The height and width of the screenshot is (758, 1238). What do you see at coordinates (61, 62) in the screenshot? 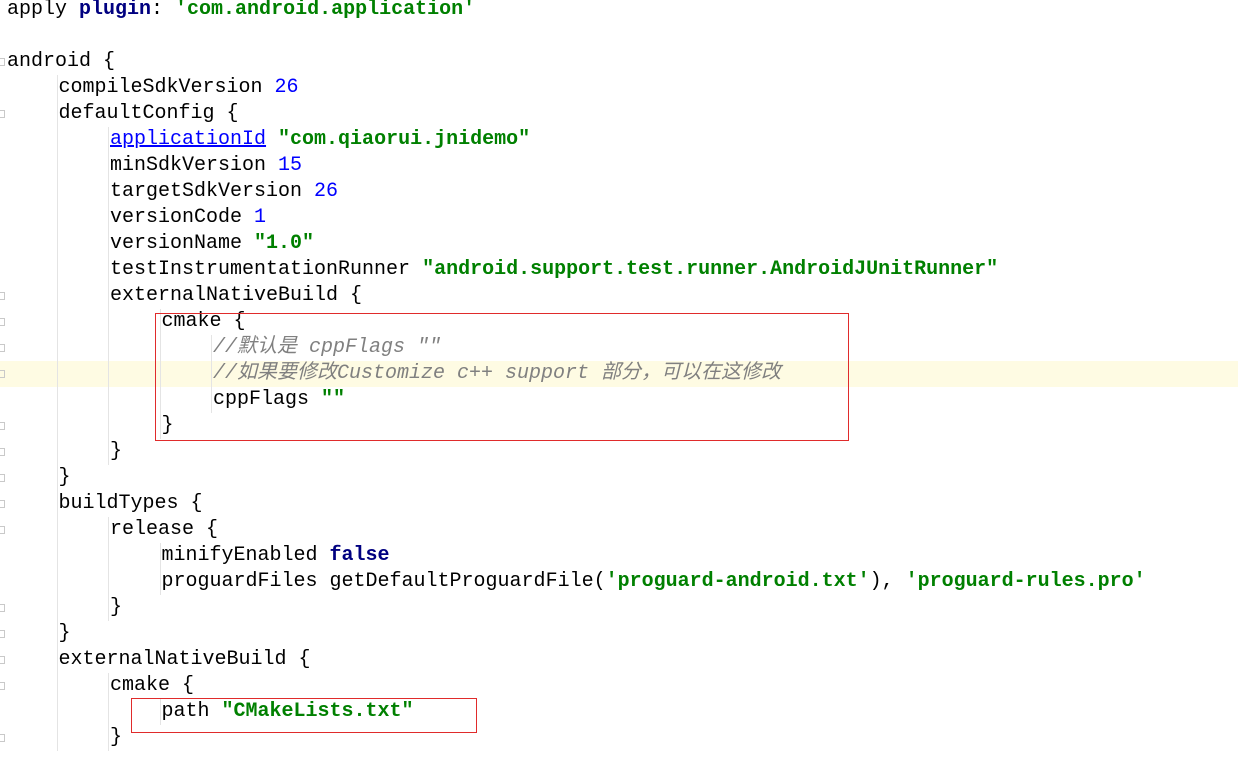
I see `code-text: android {` at bounding box center [61, 62].